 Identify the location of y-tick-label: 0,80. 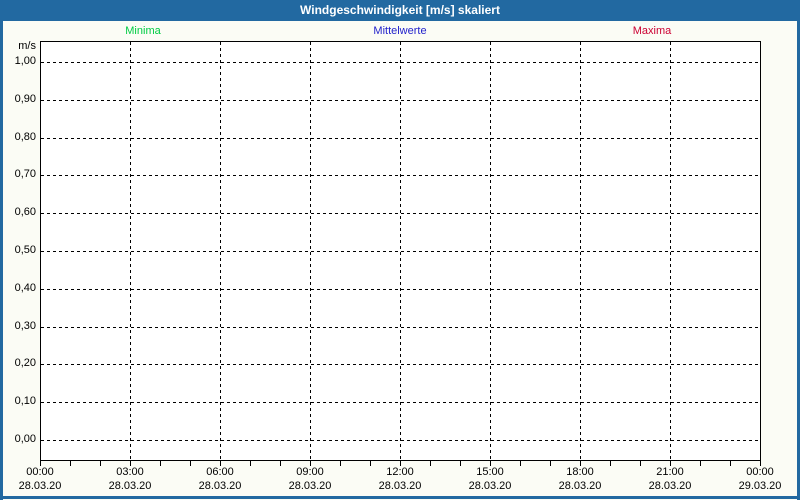
(25, 136).